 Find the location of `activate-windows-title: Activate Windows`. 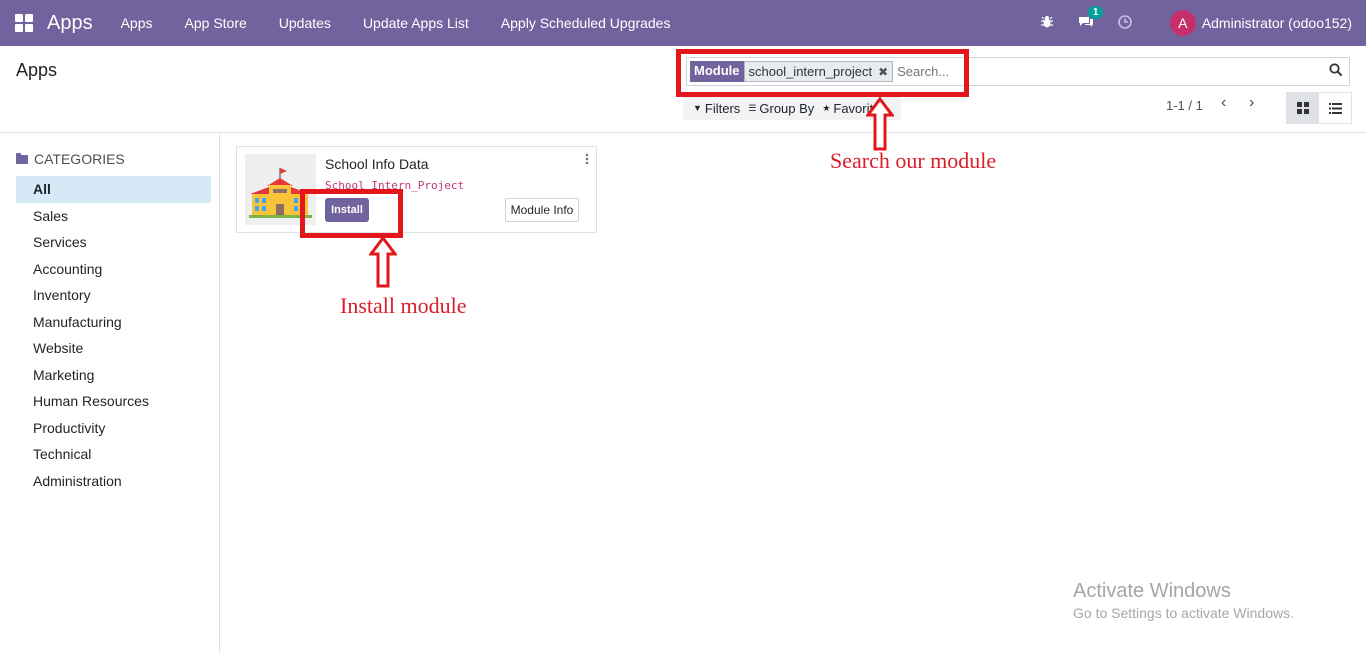

activate-windows-title: Activate Windows is located at coordinates (1152, 591).